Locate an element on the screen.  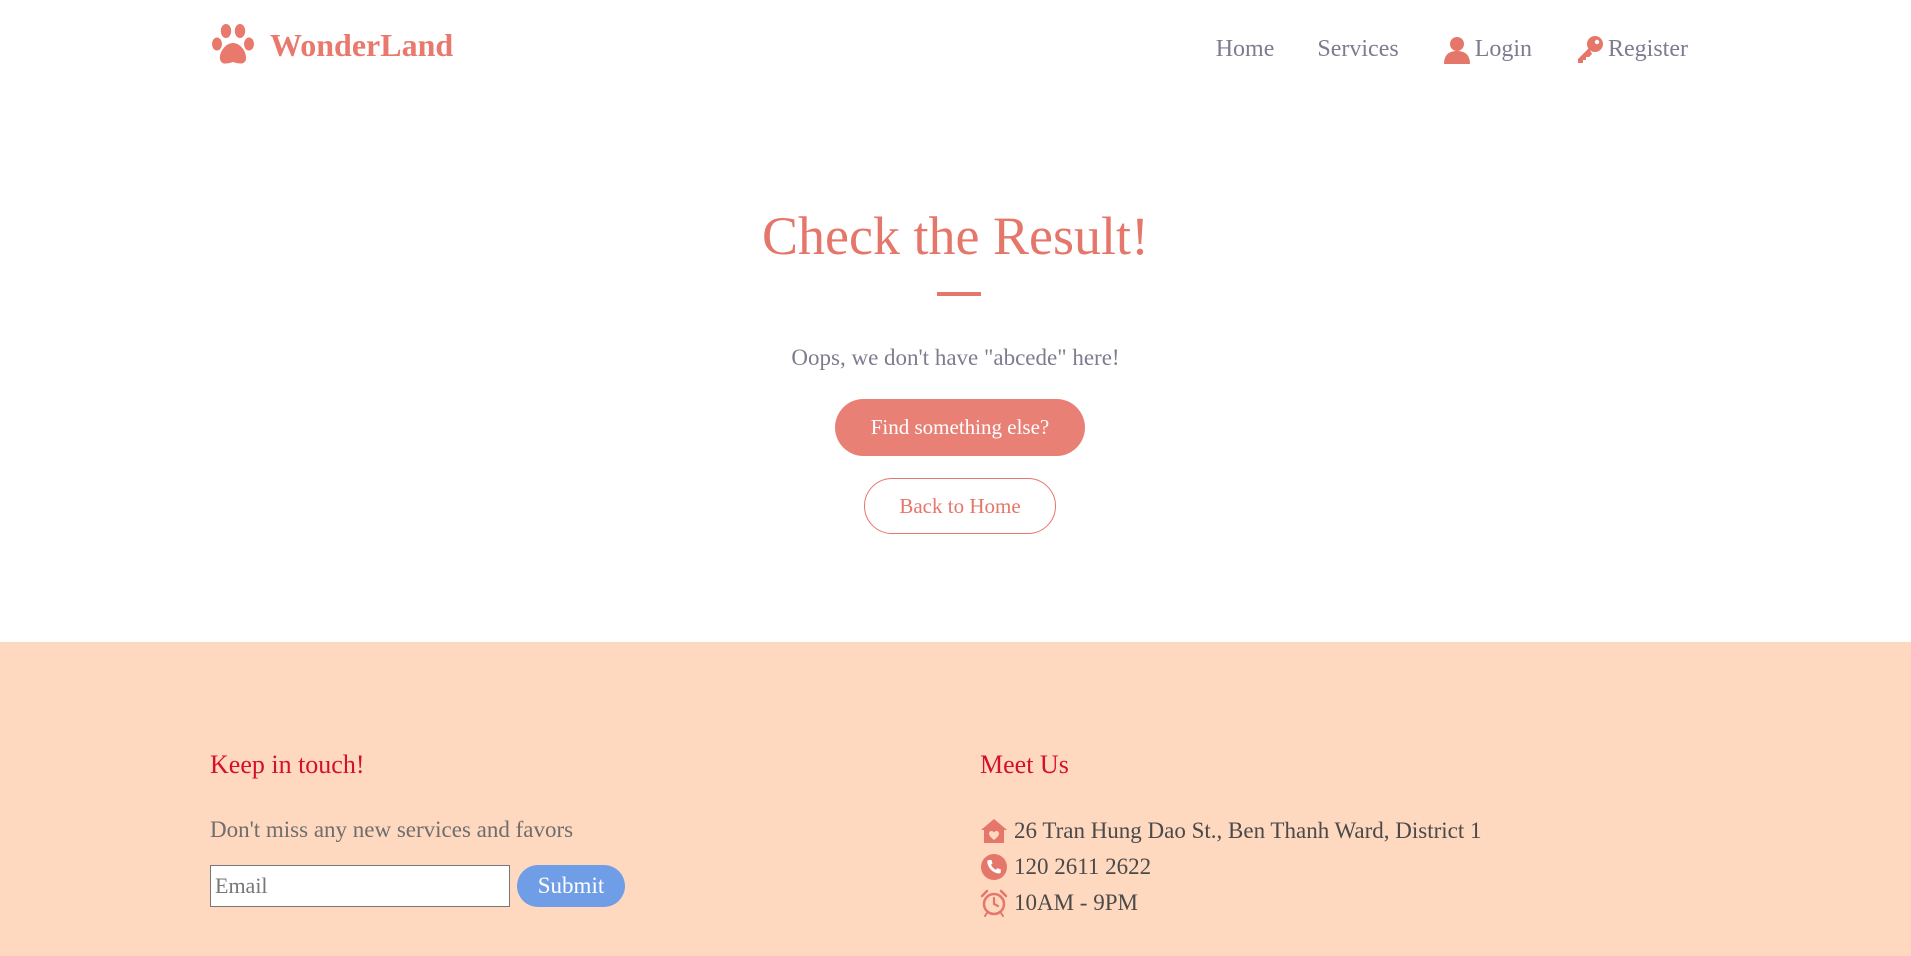
nav-home: Home is located at coordinates (1245, 49).